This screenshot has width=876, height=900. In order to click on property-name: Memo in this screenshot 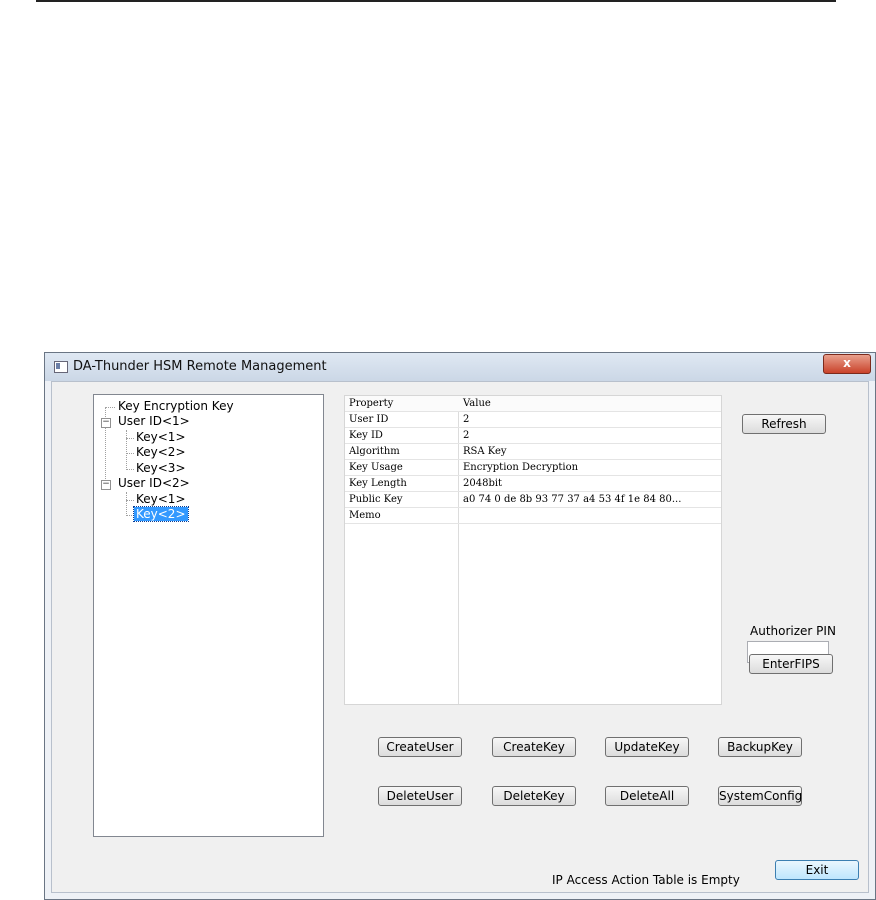, I will do `click(365, 515)`.